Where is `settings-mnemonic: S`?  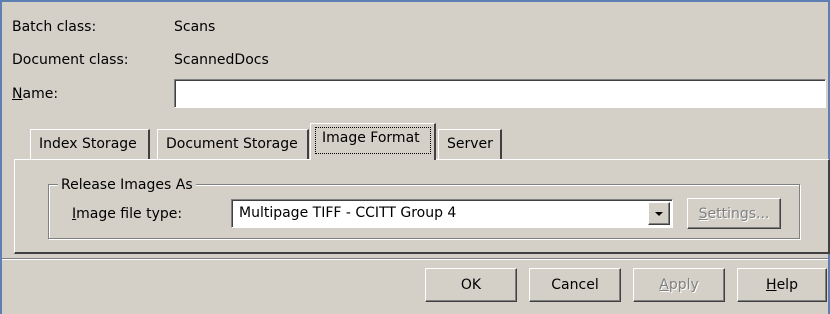
settings-mnemonic: S is located at coordinates (703, 213).